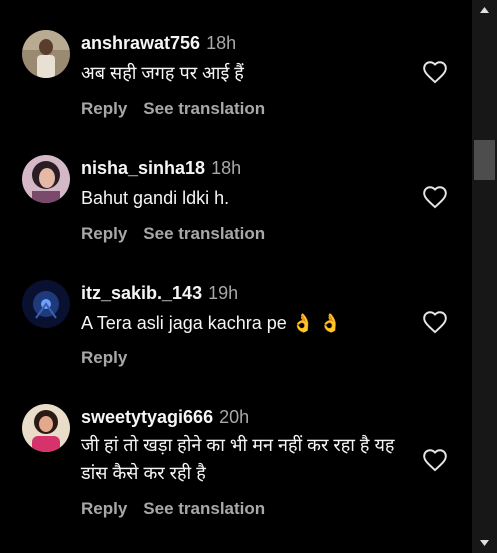 The image size is (497, 553). Describe the element at coordinates (223, 293) in the screenshot. I see `comment-timestamp: 19h` at that location.